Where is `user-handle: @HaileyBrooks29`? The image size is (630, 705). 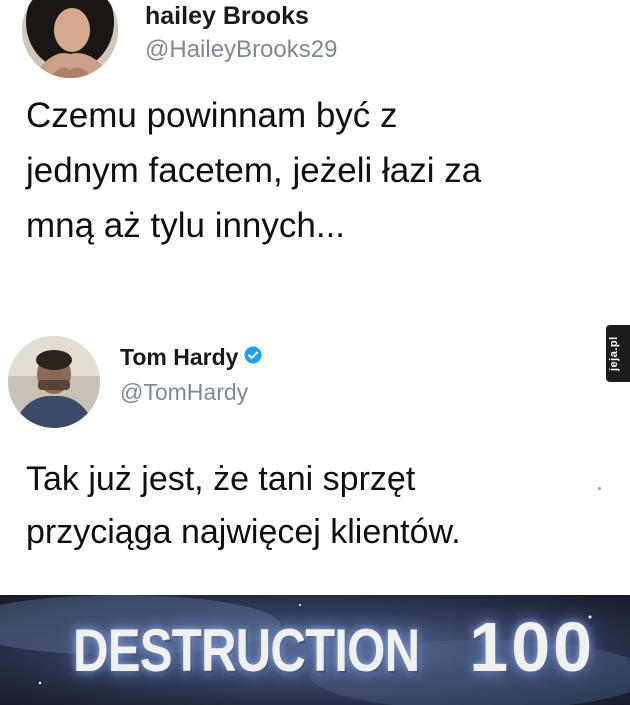
user-handle: @HaileyBrooks29 is located at coordinates (241, 50).